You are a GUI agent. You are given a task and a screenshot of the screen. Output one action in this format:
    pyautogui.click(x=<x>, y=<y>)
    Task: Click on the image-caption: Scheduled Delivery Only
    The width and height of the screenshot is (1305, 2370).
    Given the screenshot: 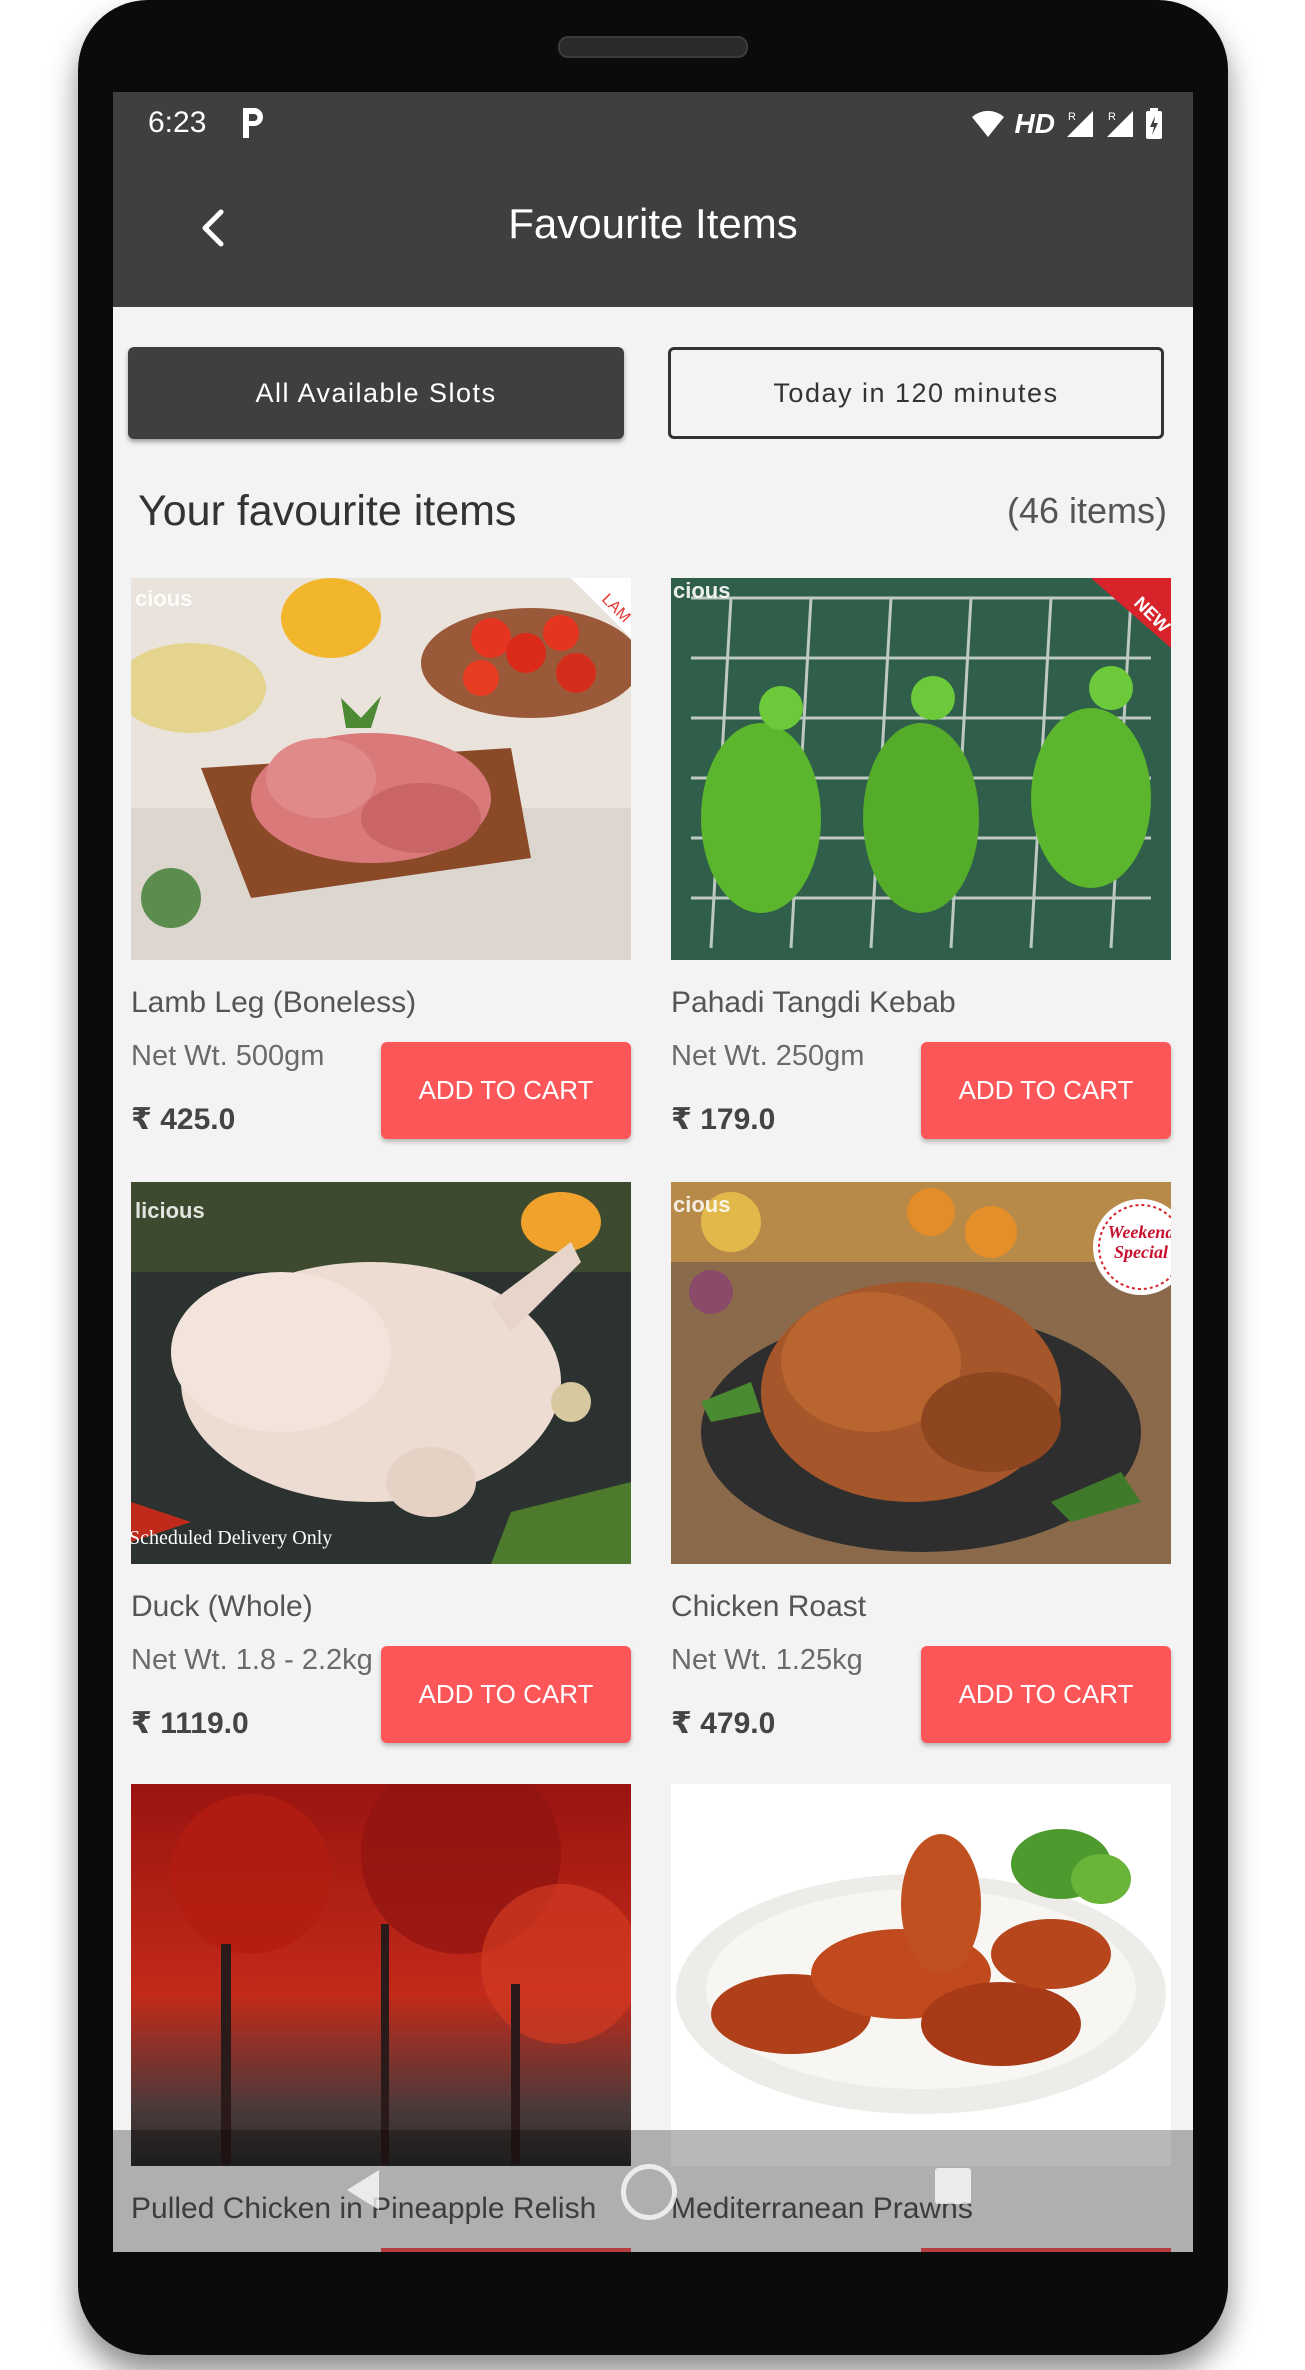 What is the action you would take?
    pyautogui.click(x=231, y=1538)
    